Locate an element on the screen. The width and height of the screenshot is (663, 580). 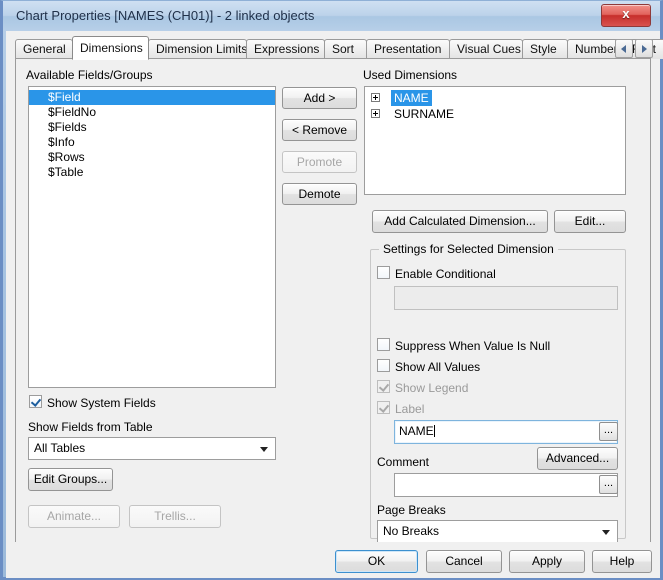
list-item: $Table is located at coordinates (152, 172).